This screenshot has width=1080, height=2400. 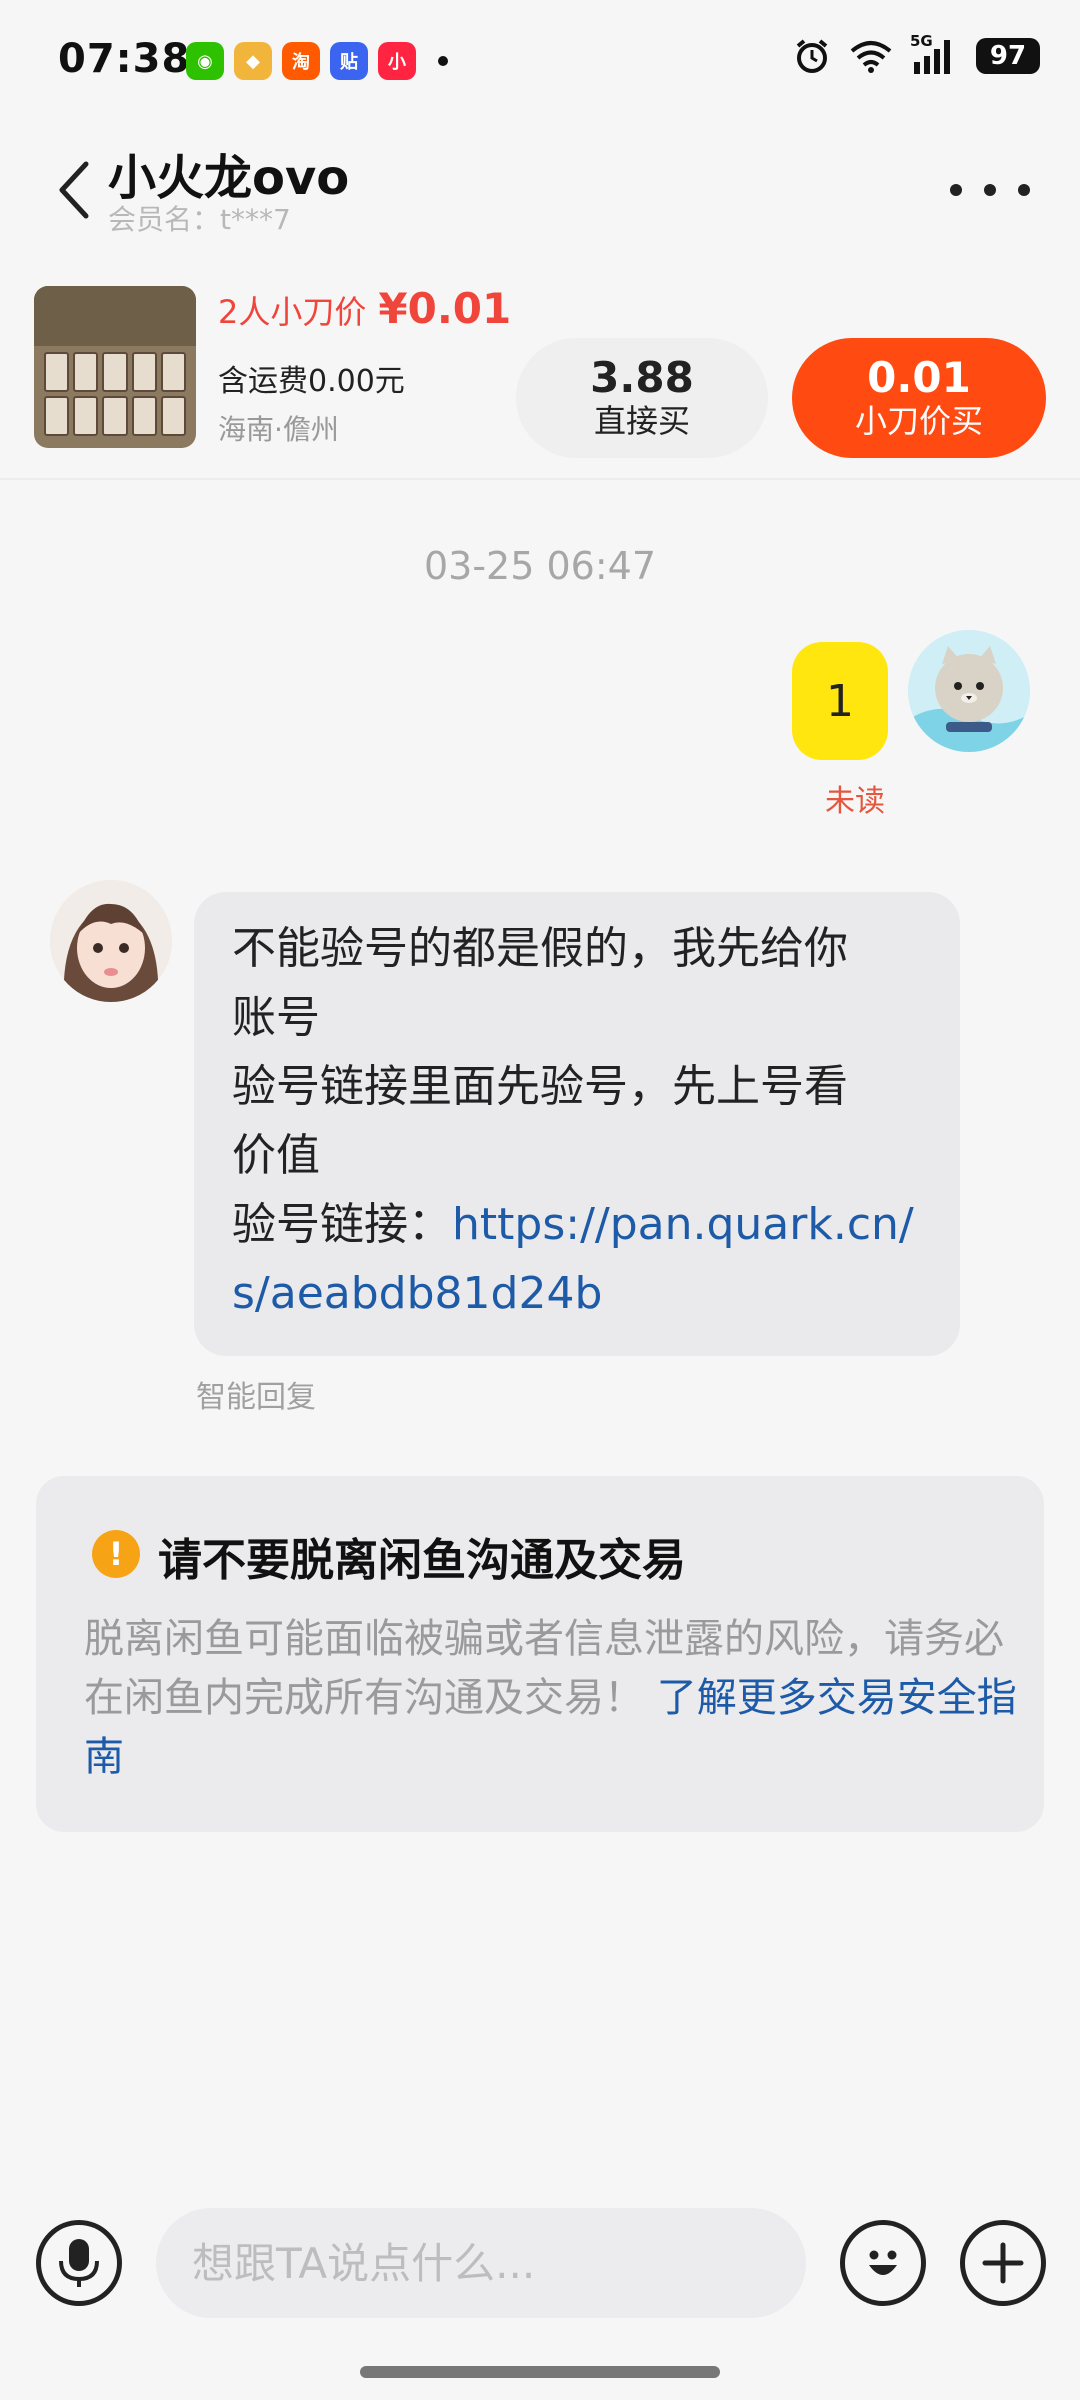 I want to click on microphone-icon, so click(x=79, y=2263).